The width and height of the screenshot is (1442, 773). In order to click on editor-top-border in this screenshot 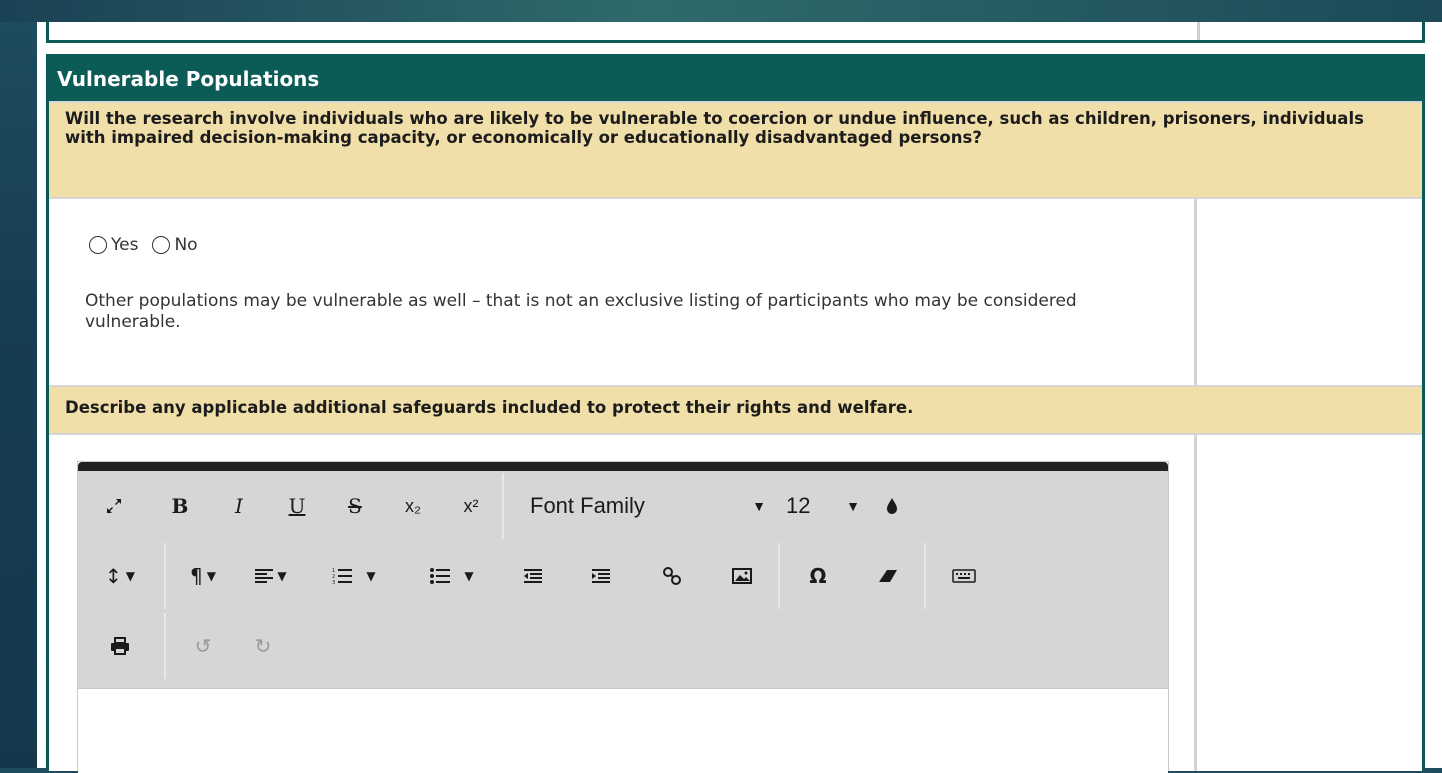, I will do `click(623, 466)`.